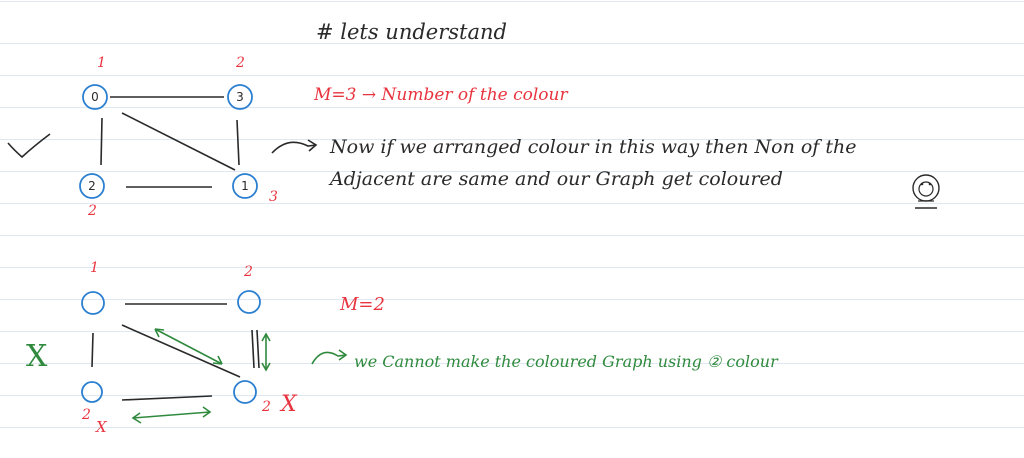 This screenshot has height=458, width=1024. Describe the element at coordinates (188, 346) in the screenshot. I see `graph2-arrow-diagonal` at that location.